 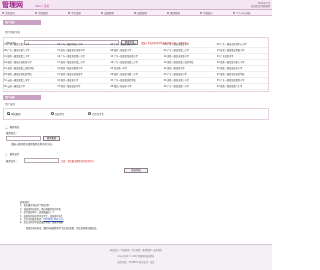 I want to click on school-option-5: 05.广东一级某市区经中心小学, so click(x=241, y=45).